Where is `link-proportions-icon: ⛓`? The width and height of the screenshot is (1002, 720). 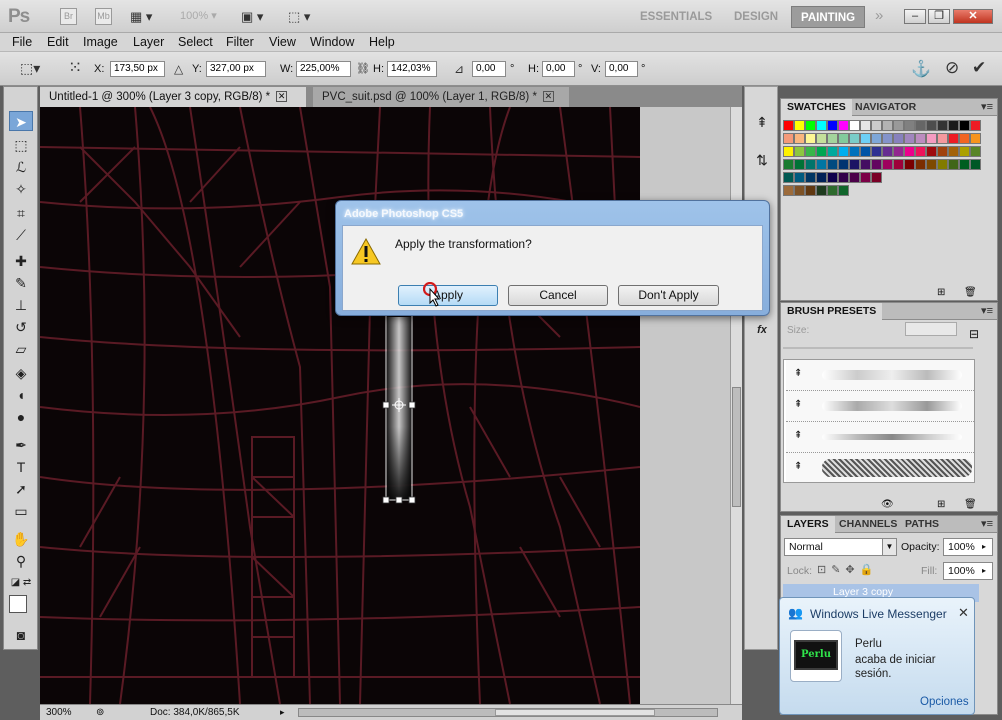 link-proportions-icon: ⛓ is located at coordinates (363, 68).